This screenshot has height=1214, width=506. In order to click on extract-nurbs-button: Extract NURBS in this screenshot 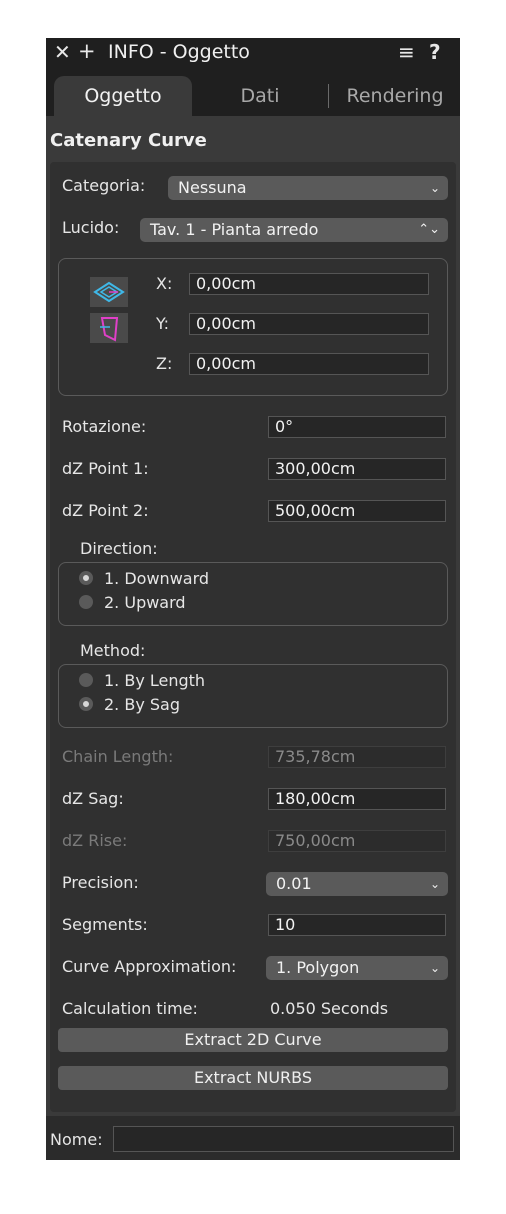, I will do `click(253, 1078)`.